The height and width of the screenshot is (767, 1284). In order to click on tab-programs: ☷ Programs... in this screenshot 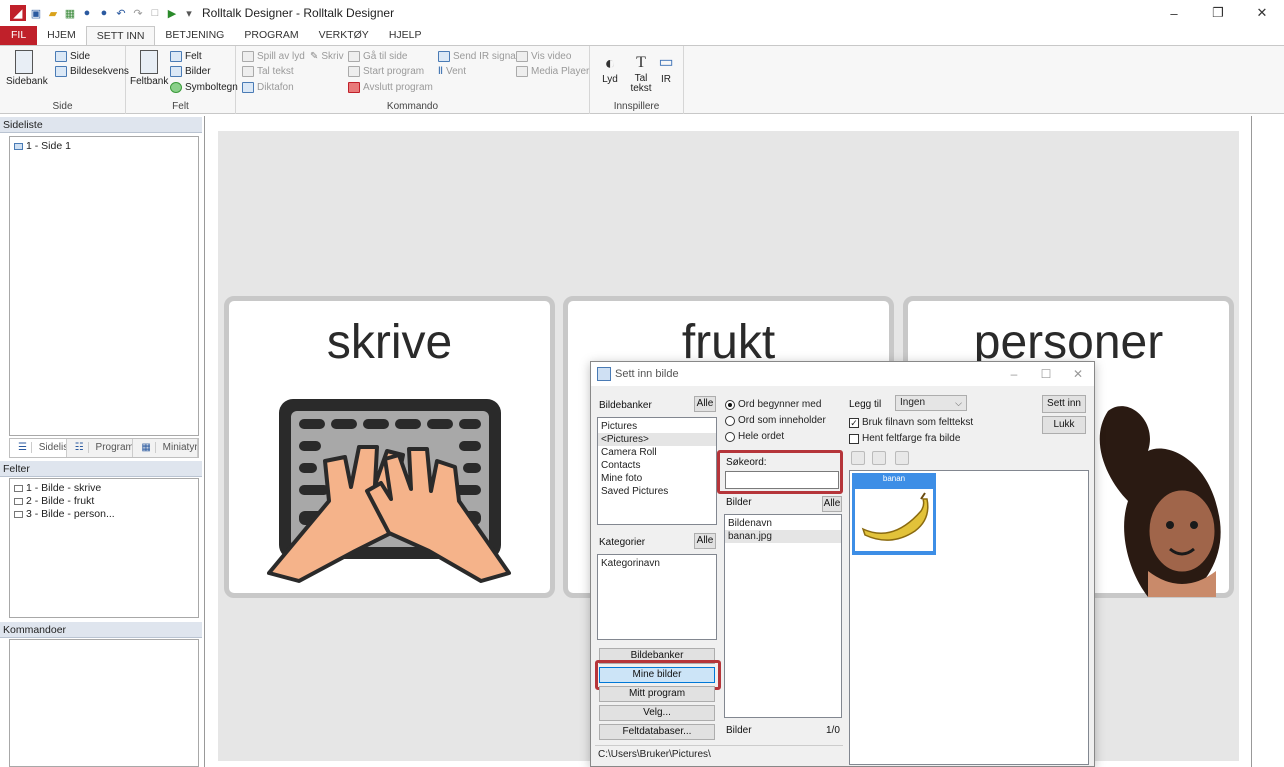, I will do `click(100, 448)`.